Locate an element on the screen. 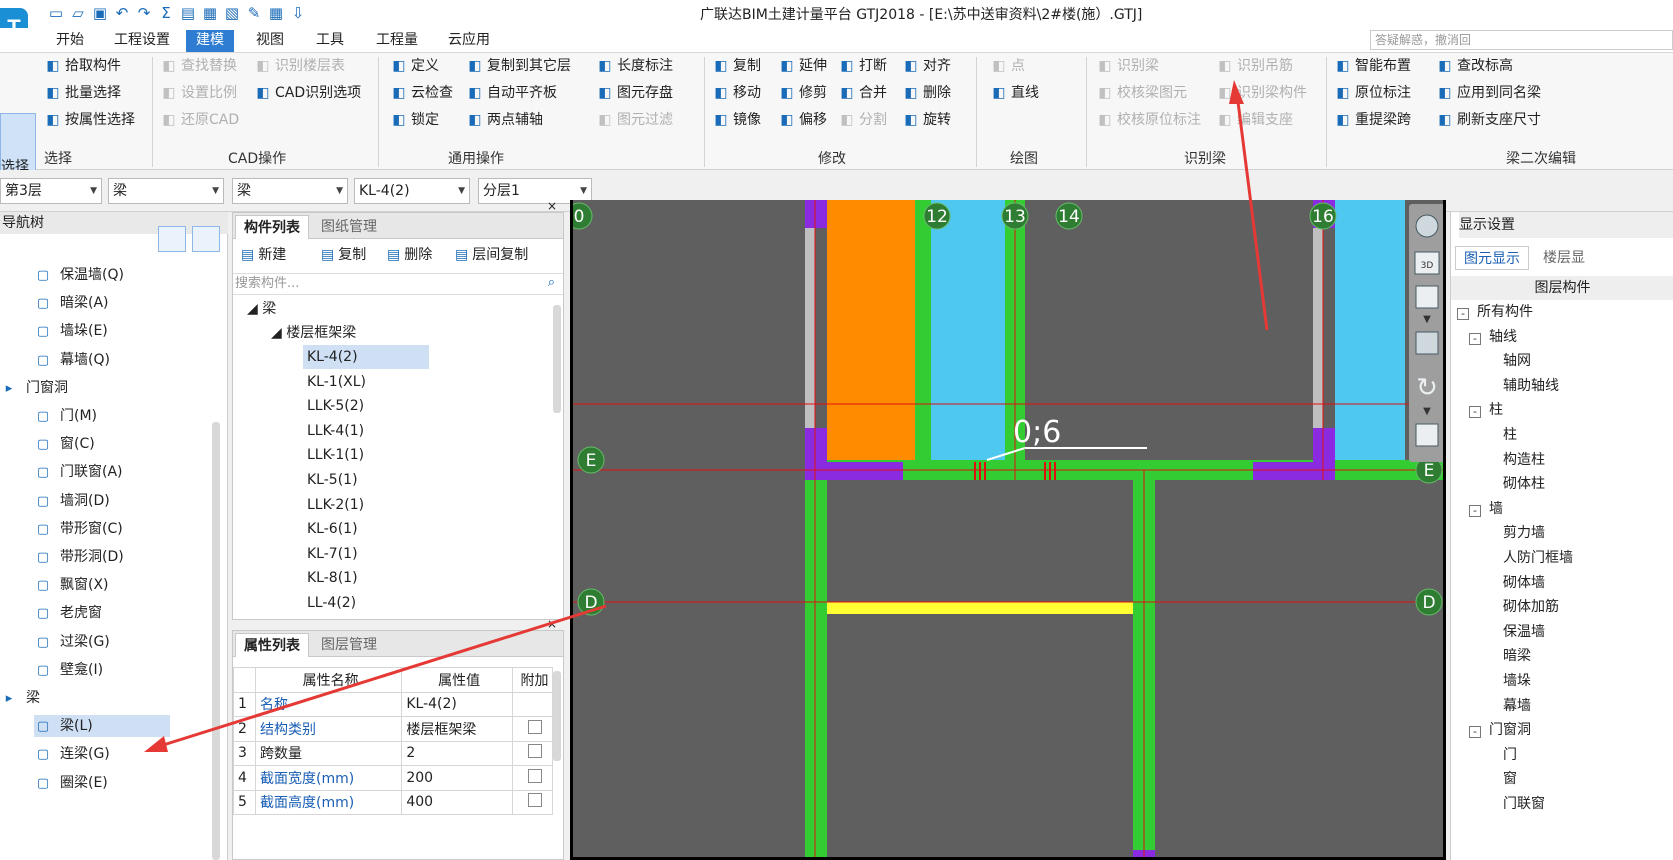 This screenshot has width=1673, height=860. rp-tab-0: 图元显示 is located at coordinates (1492, 258).